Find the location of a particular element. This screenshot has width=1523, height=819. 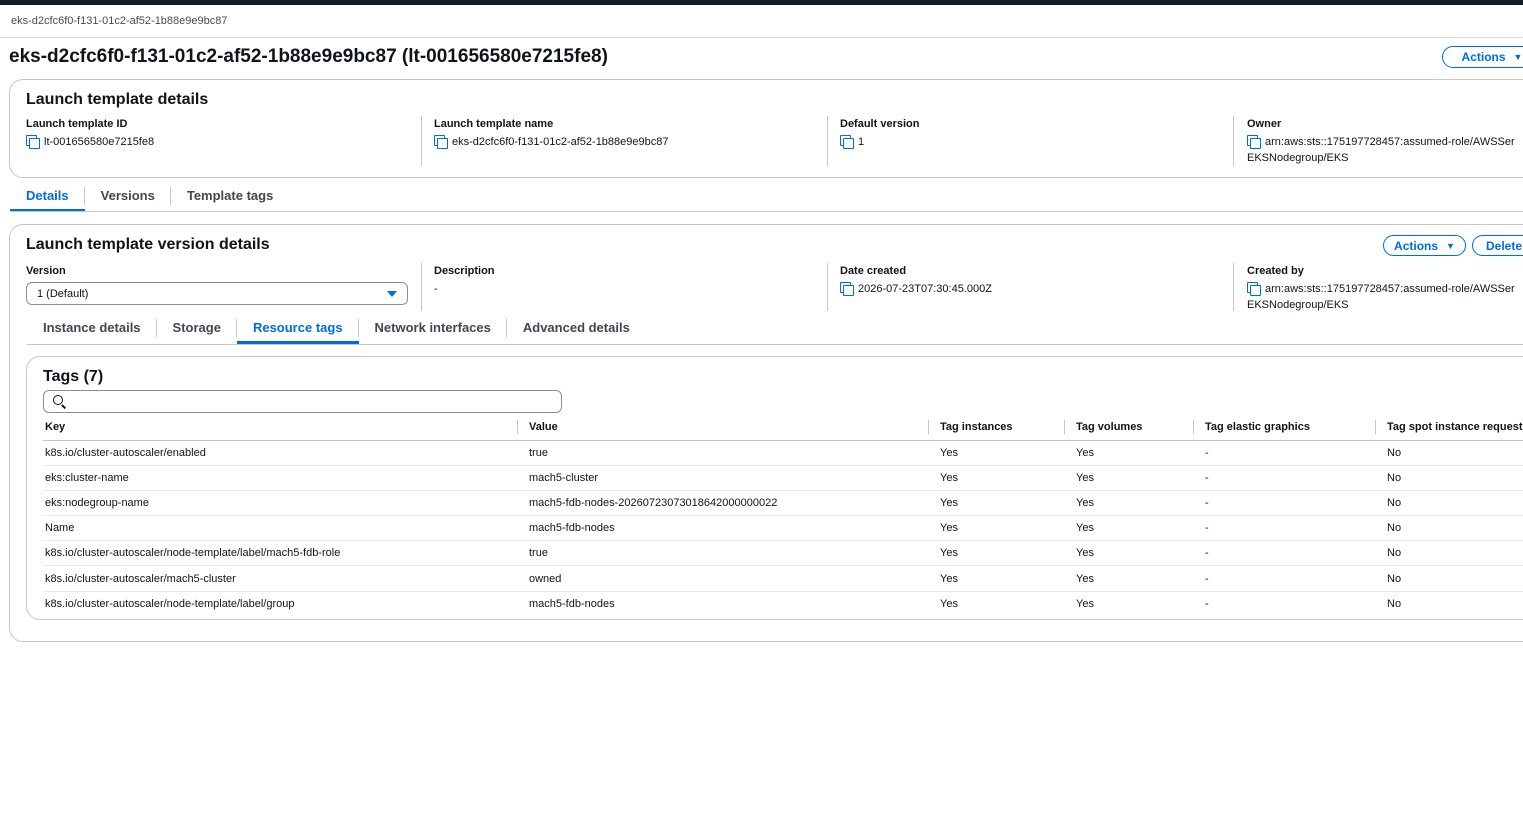

date-created-value: 2026-07-23T07:30:45.000Z is located at coordinates (925, 289).